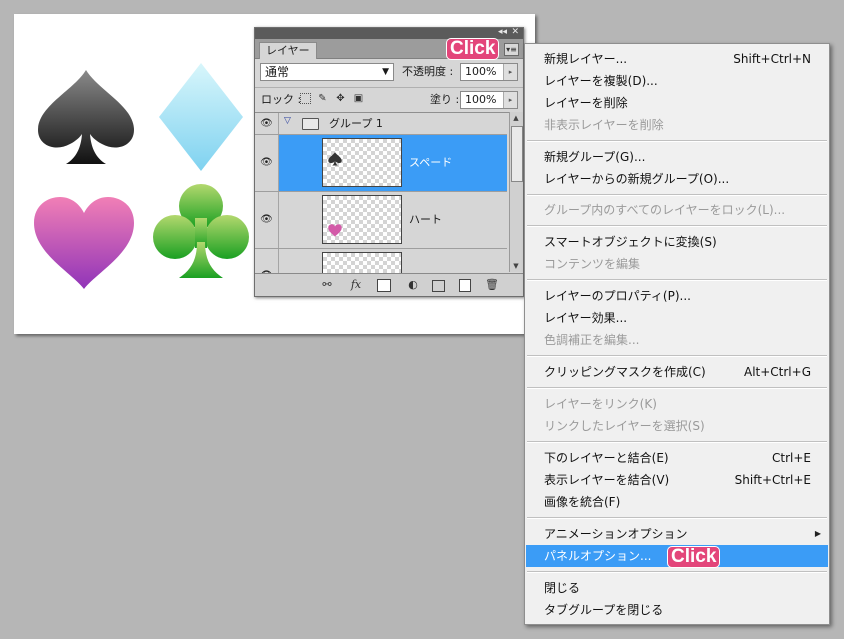  What do you see at coordinates (677, 588) in the screenshot?
I see `menu-item-close: 閉じる` at bounding box center [677, 588].